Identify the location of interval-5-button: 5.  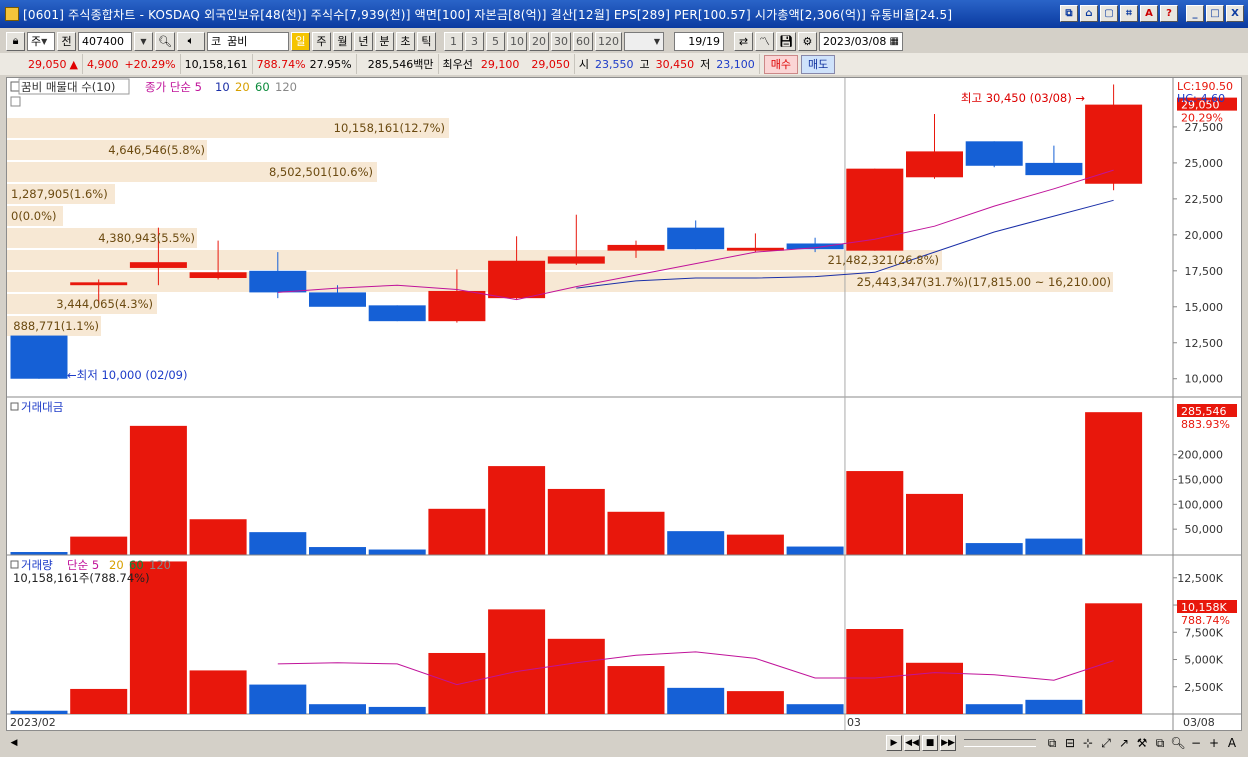
(495, 41).